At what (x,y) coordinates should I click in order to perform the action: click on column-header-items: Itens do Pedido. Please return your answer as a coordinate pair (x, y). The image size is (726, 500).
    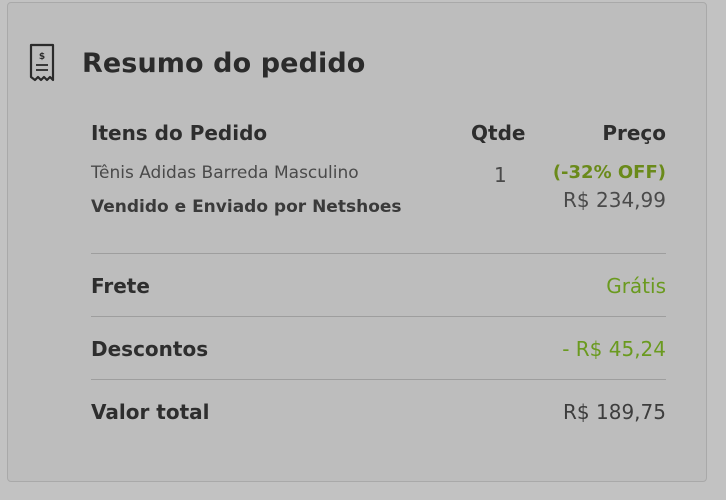
    Looking at the image, I should click on (179, 133).